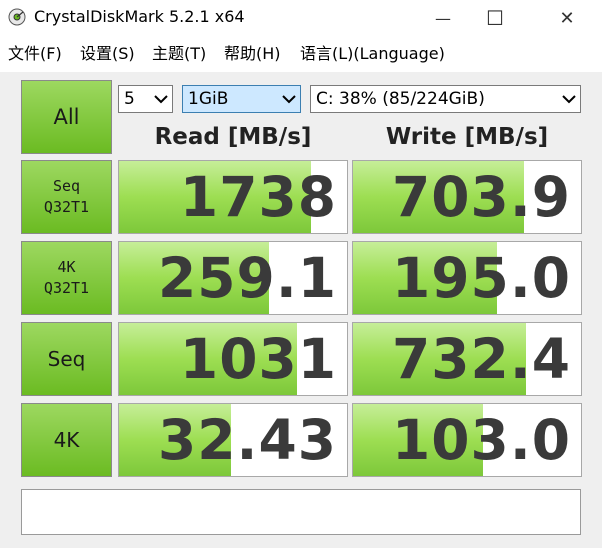  I want to click on seq-read-result: 1031, so click(233, 359).